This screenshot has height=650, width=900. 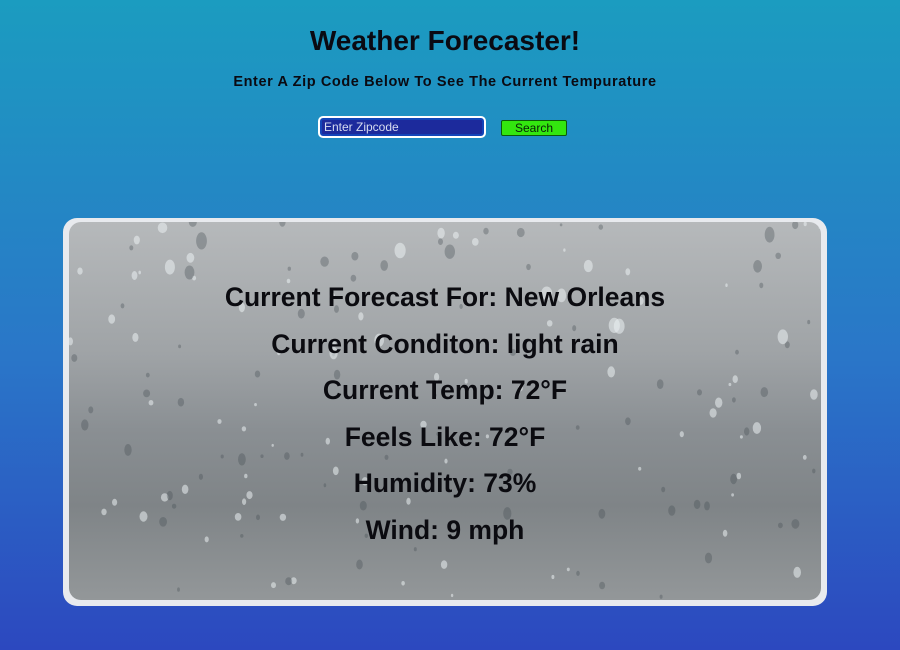 What do you see at coordinates (445, 40) in the screenshot?
I see `page-title: Weather Forecaster!` at bounding box center [445, 40].